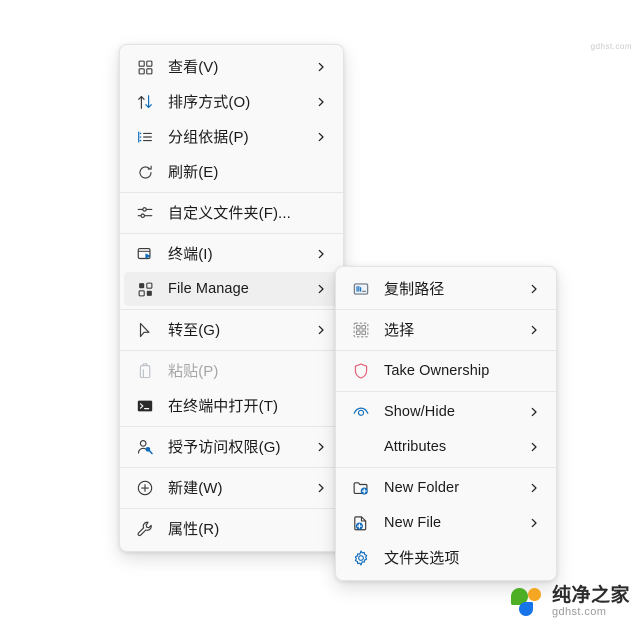 Image resolution: width=640 pixels, height=628 pixels. I want to click on menu-item: 终端(I), so click(231, 254).